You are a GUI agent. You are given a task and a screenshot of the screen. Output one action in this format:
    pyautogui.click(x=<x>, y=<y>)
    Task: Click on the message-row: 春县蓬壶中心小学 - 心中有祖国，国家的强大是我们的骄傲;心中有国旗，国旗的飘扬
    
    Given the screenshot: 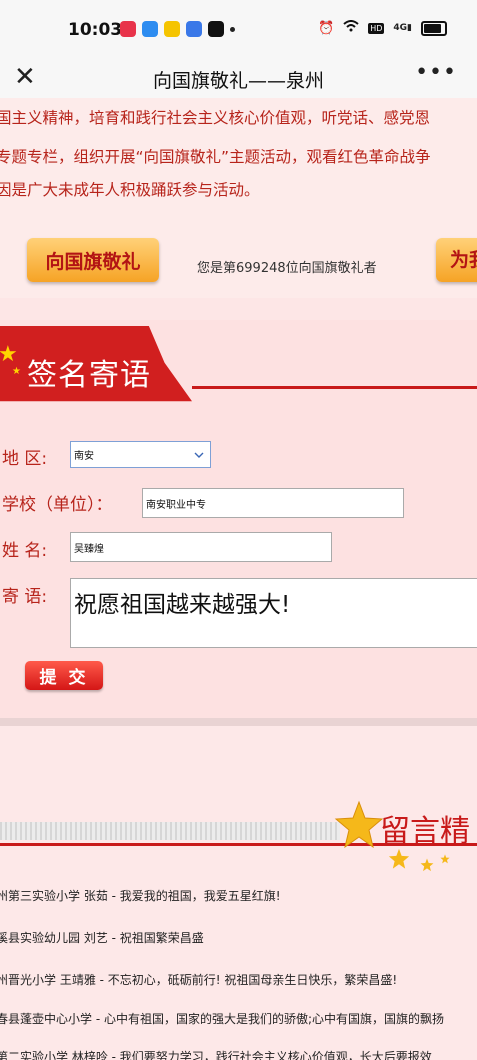 What is the action you would take?
    pyautogui.click(x=222, y=1019)
    